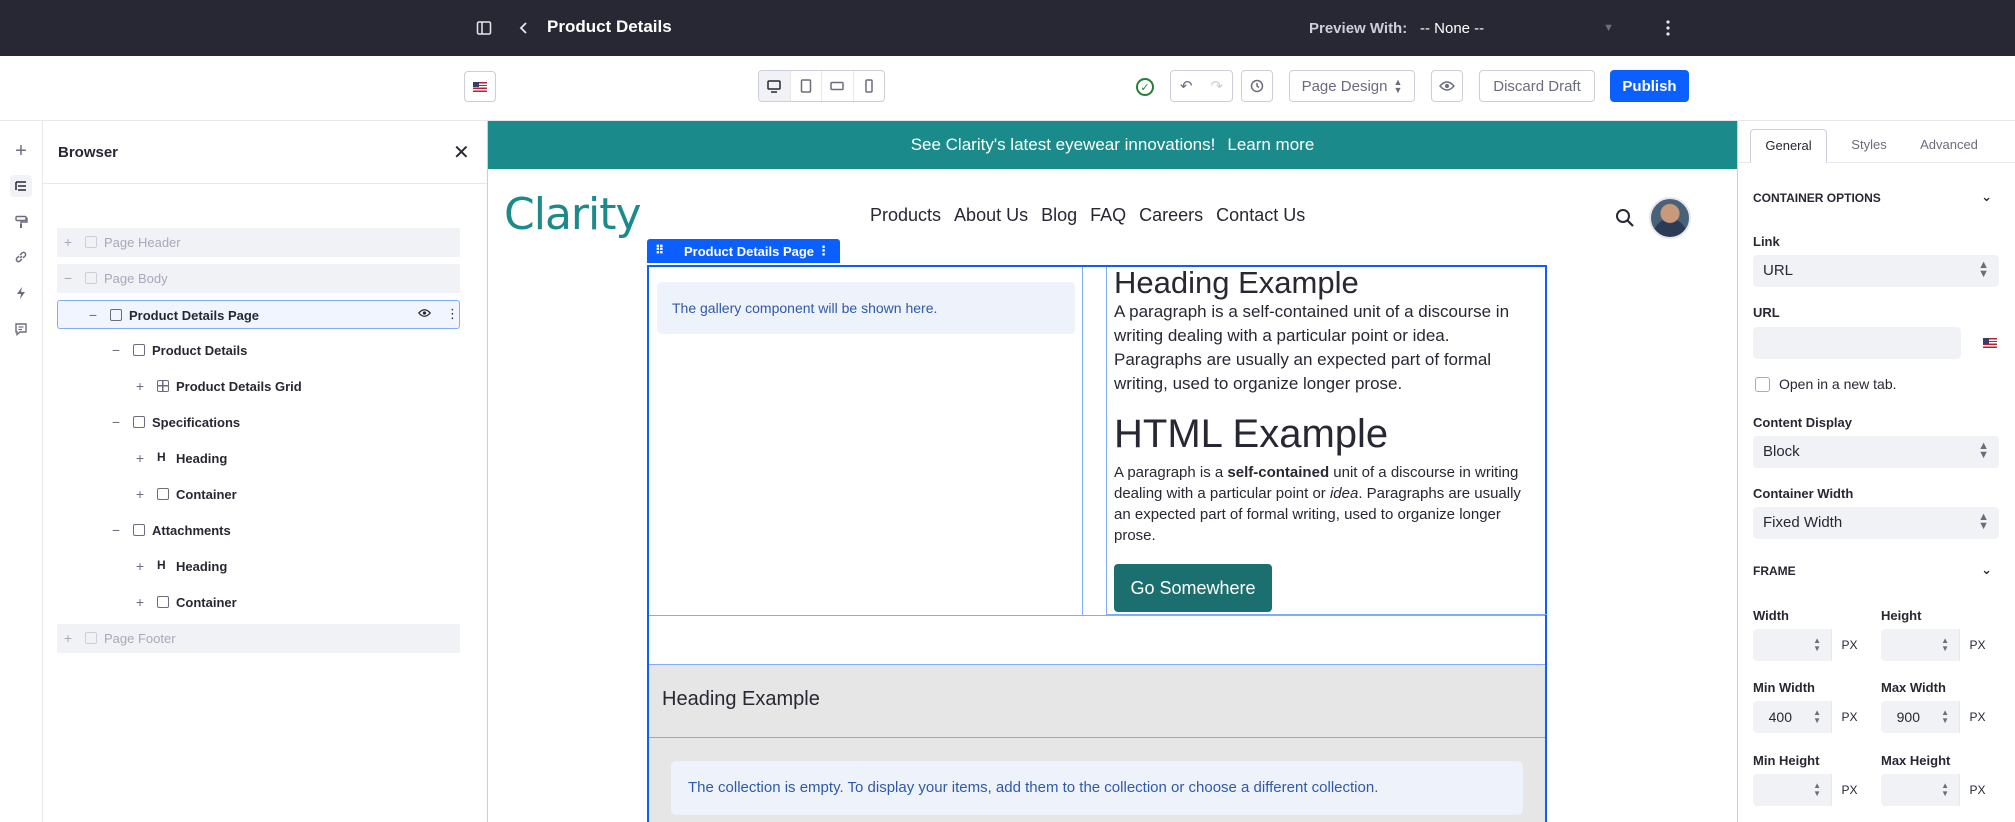 The height and width of the screenshot is (822, 2015). I want to click on tab-general: General, so click(1788, 146).